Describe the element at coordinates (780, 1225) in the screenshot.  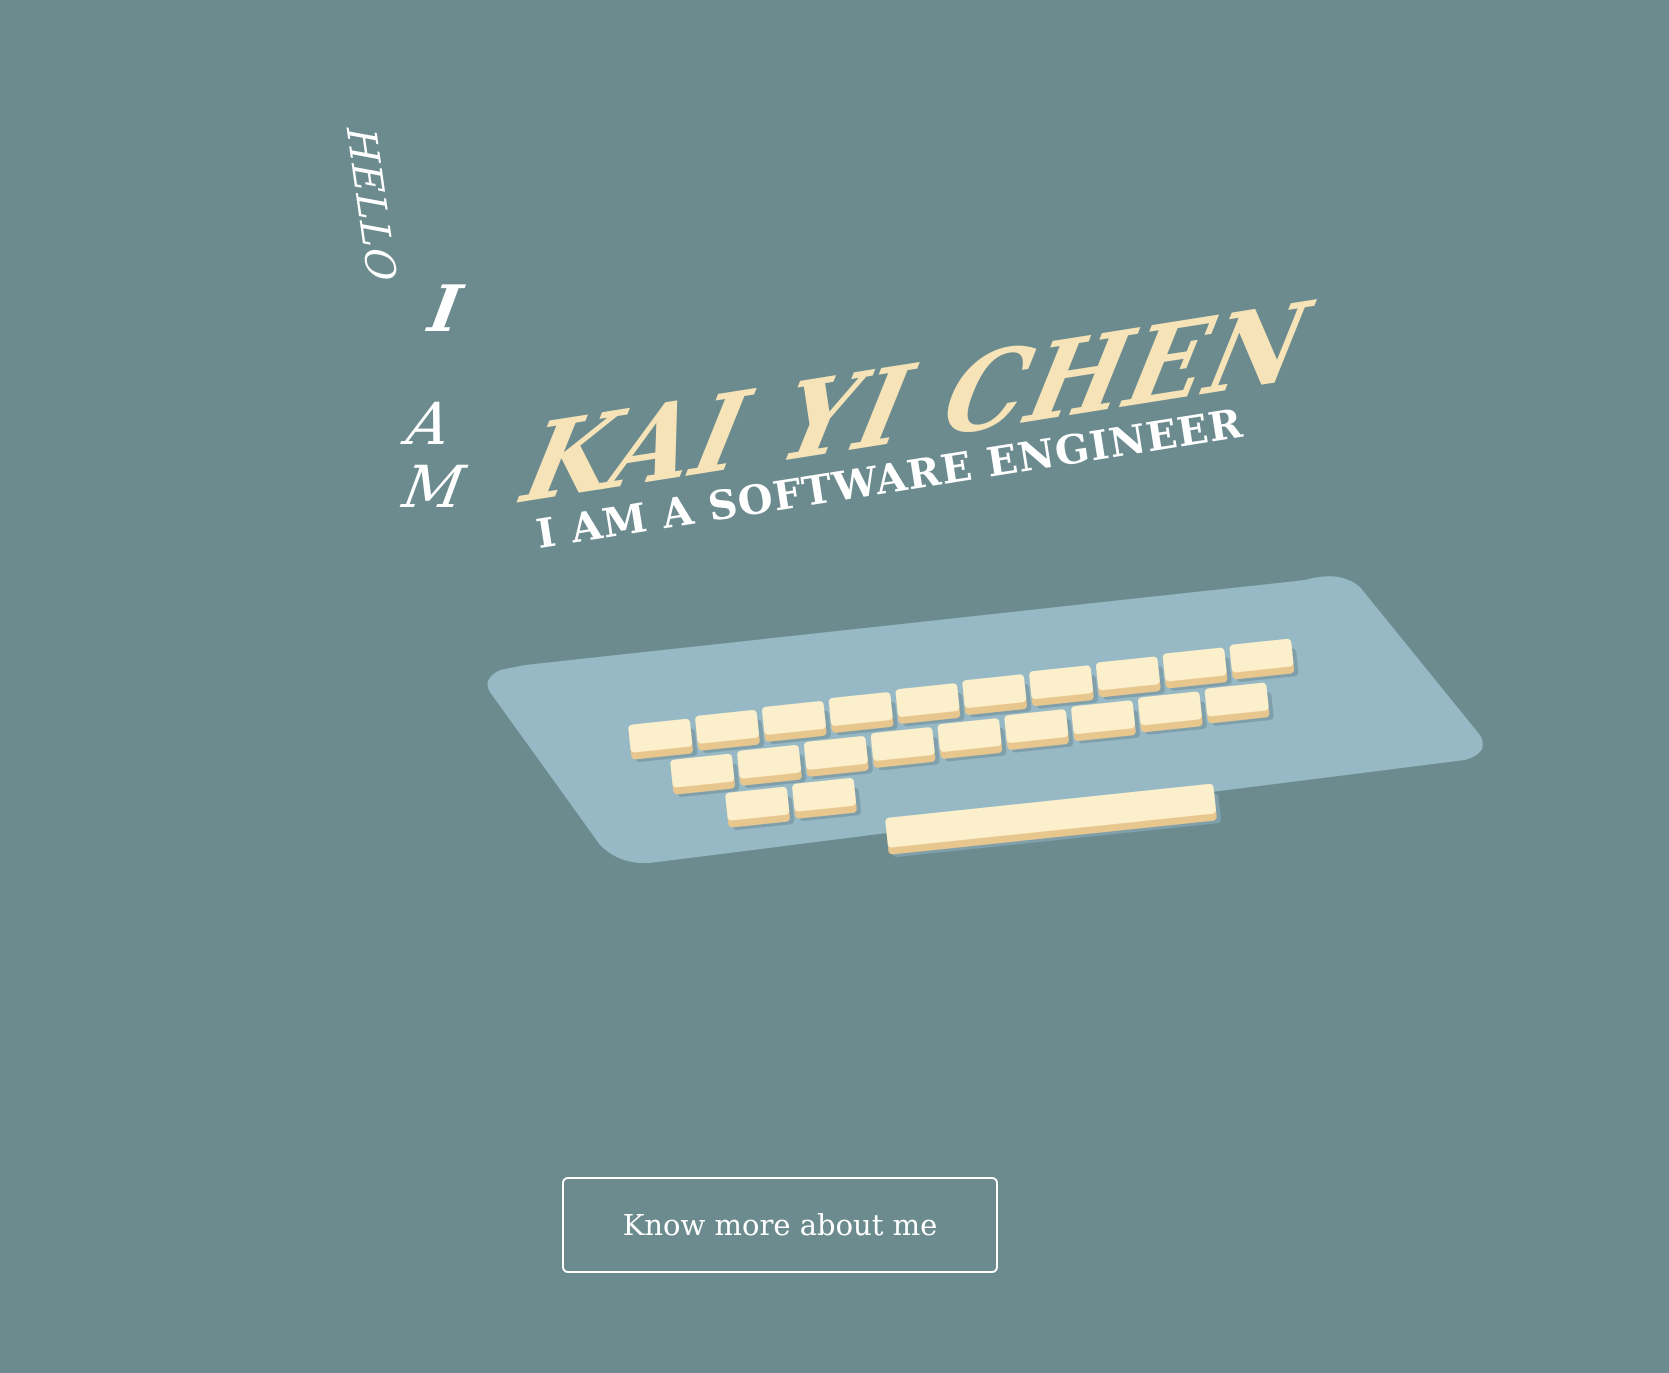
I see `know-more-button: Know more about me` at that location.